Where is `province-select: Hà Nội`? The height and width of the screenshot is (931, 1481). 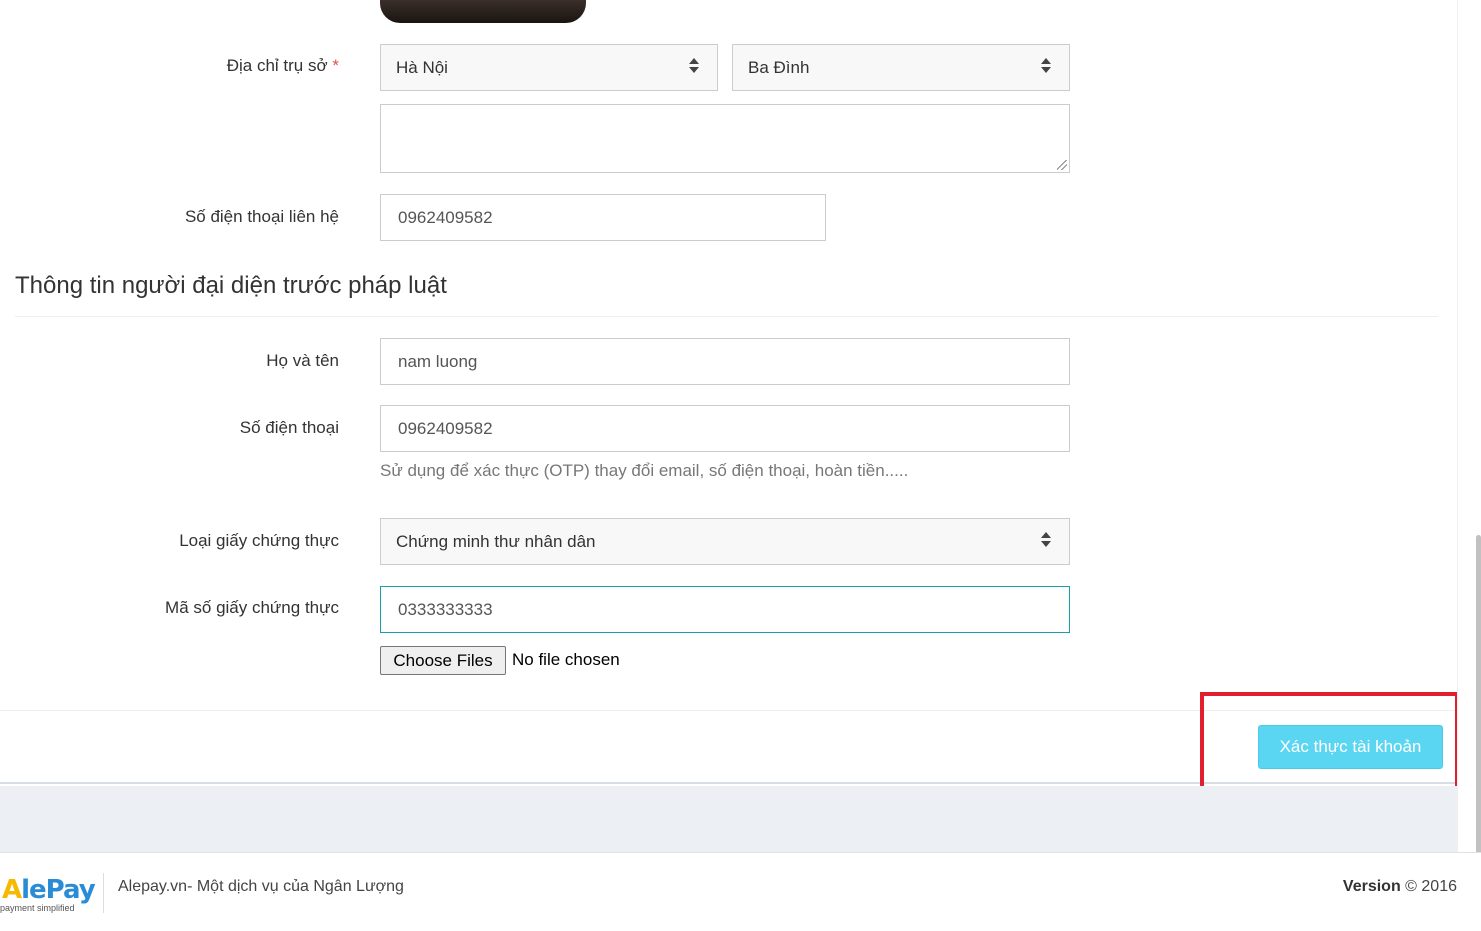 province-select: Hà Nội is located at coordinates (549, 67).